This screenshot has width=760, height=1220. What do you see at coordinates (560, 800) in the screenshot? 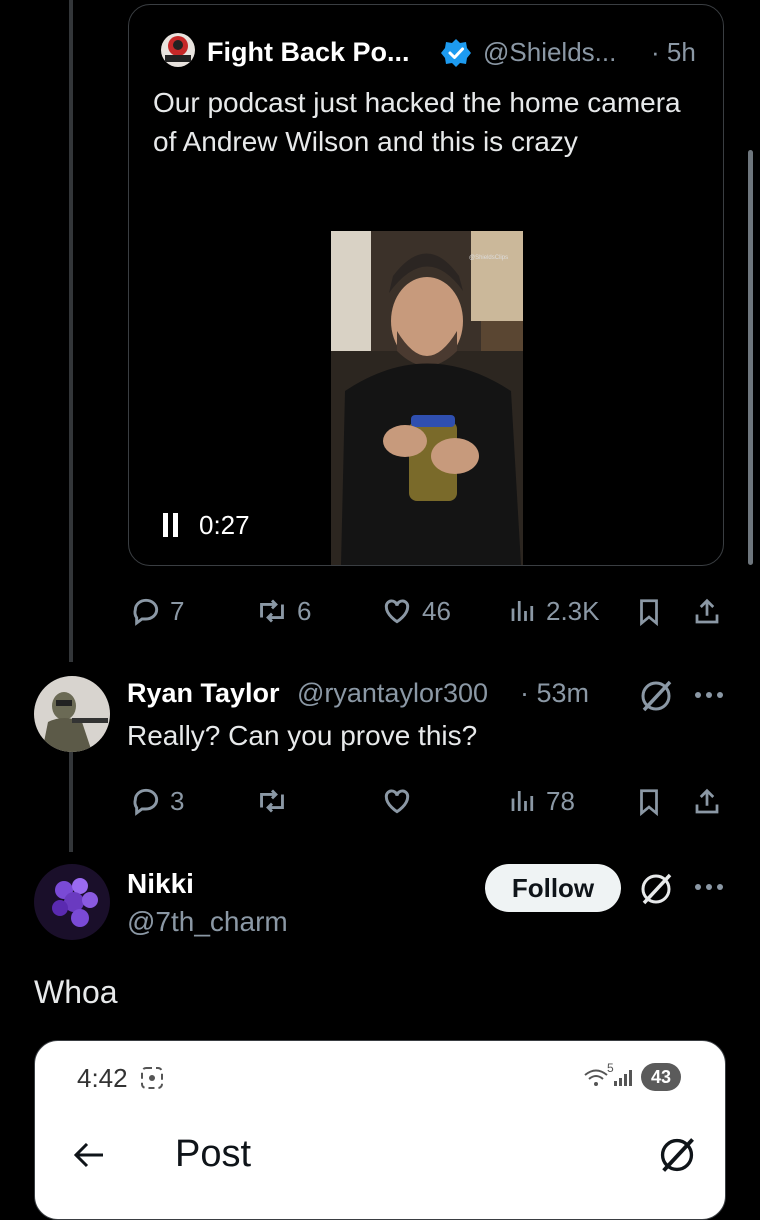
I see `views-count: 78` at bounding box center [560, 800].